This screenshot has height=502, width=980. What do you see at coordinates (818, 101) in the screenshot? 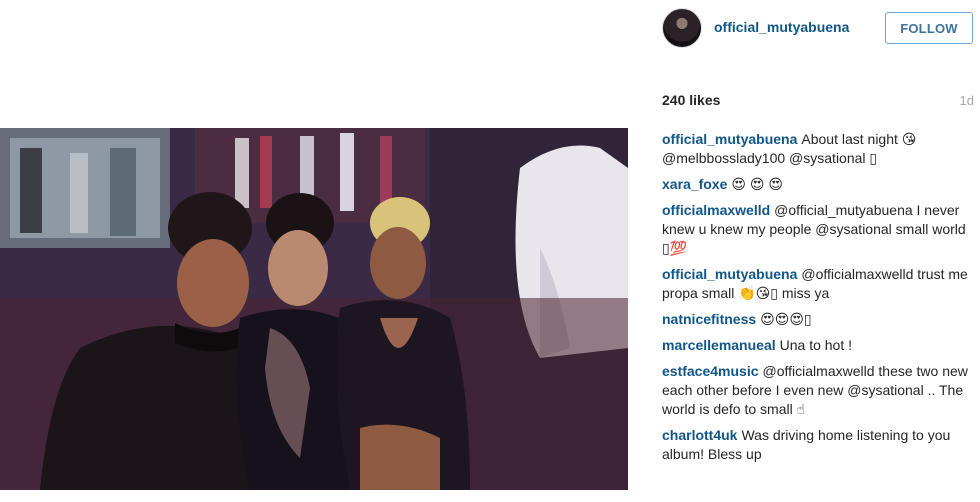
I see `likes-row: 240 likes 1d` at bounding box center [818, 101].